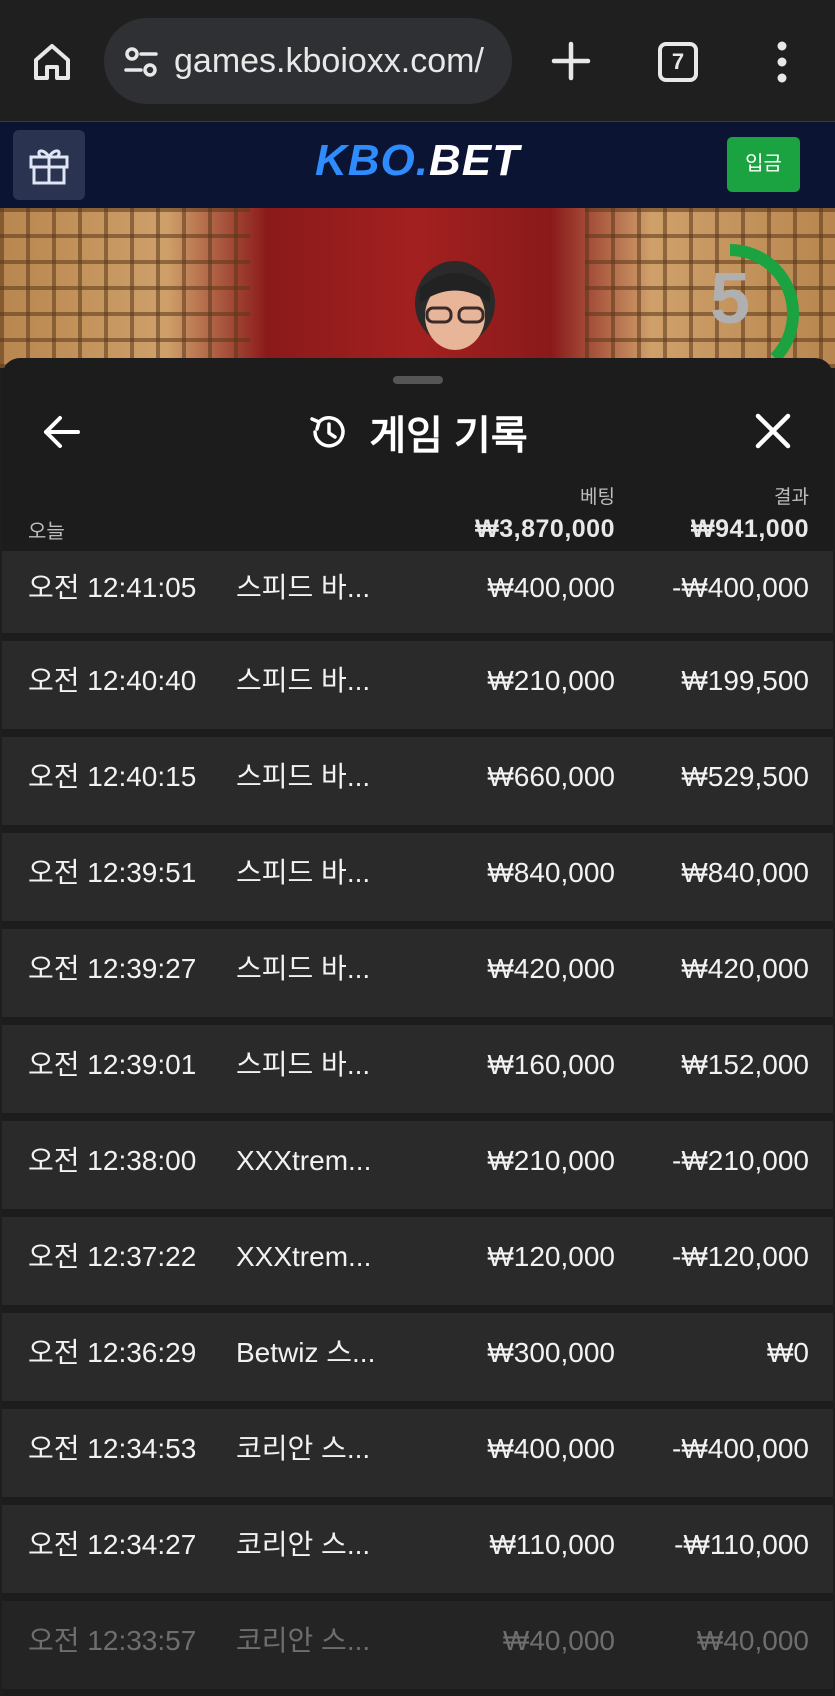  I want to click on row-time: 오전 12:39:27, so click(112, 968).